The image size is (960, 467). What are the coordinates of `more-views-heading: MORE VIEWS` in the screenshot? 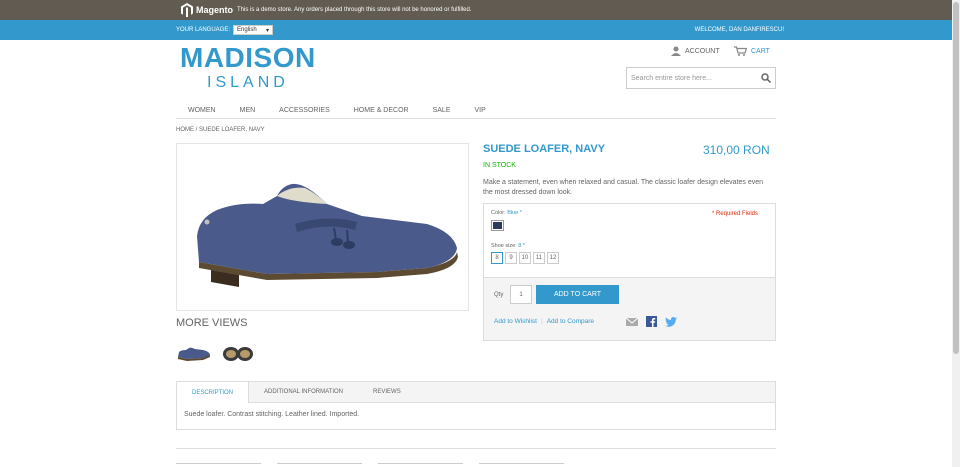 It's located at (212, 323).